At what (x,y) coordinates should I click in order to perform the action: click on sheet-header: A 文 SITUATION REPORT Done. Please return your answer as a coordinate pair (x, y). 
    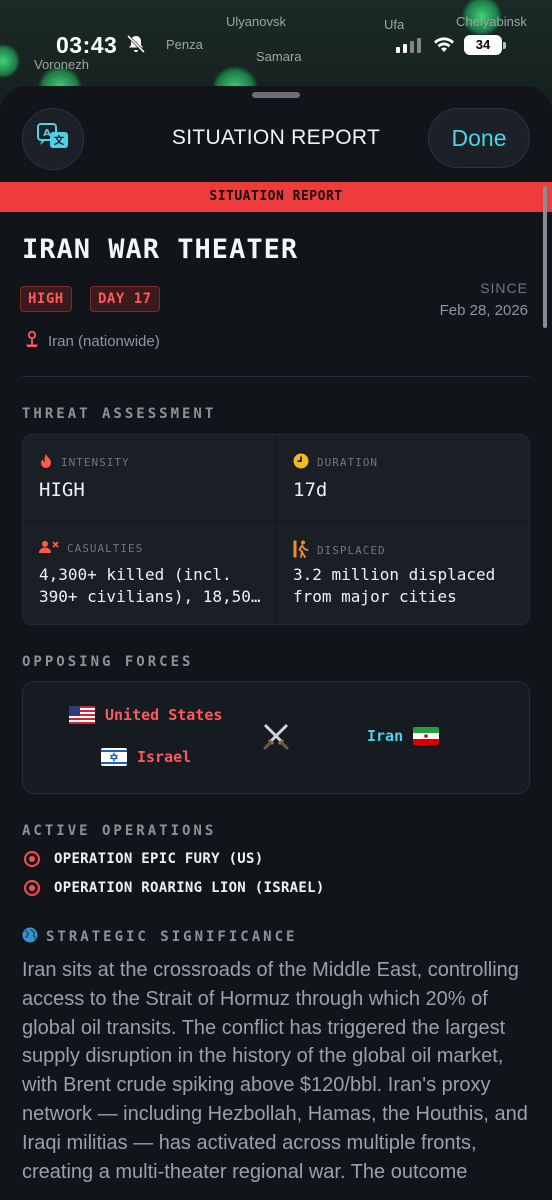
    Looking at the image, I should click on (276, 141).